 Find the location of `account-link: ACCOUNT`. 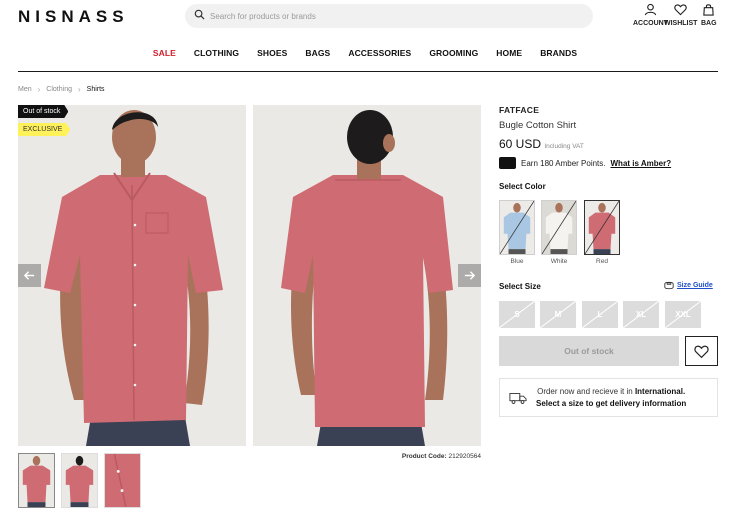

account-link: ACCOUNT is located at coordinates (650, 15).